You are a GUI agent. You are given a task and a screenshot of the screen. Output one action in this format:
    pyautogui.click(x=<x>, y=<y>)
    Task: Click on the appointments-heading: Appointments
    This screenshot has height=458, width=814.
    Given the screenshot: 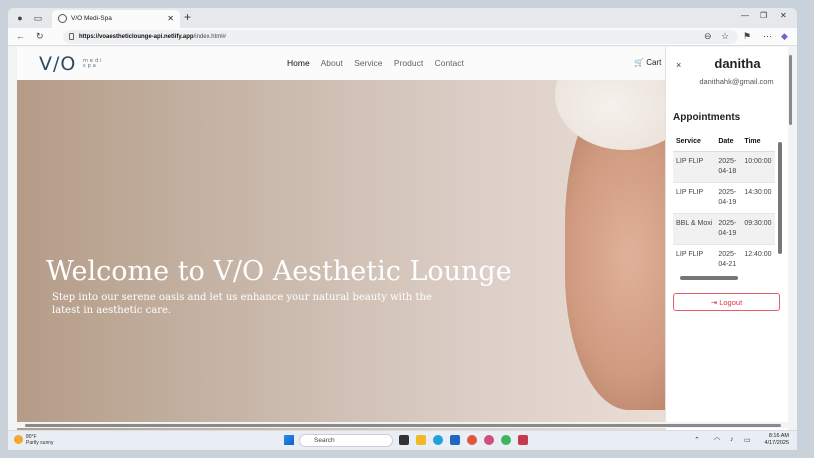 What is the action you would take?
    pyautogui.click(x=707, y=117)
    